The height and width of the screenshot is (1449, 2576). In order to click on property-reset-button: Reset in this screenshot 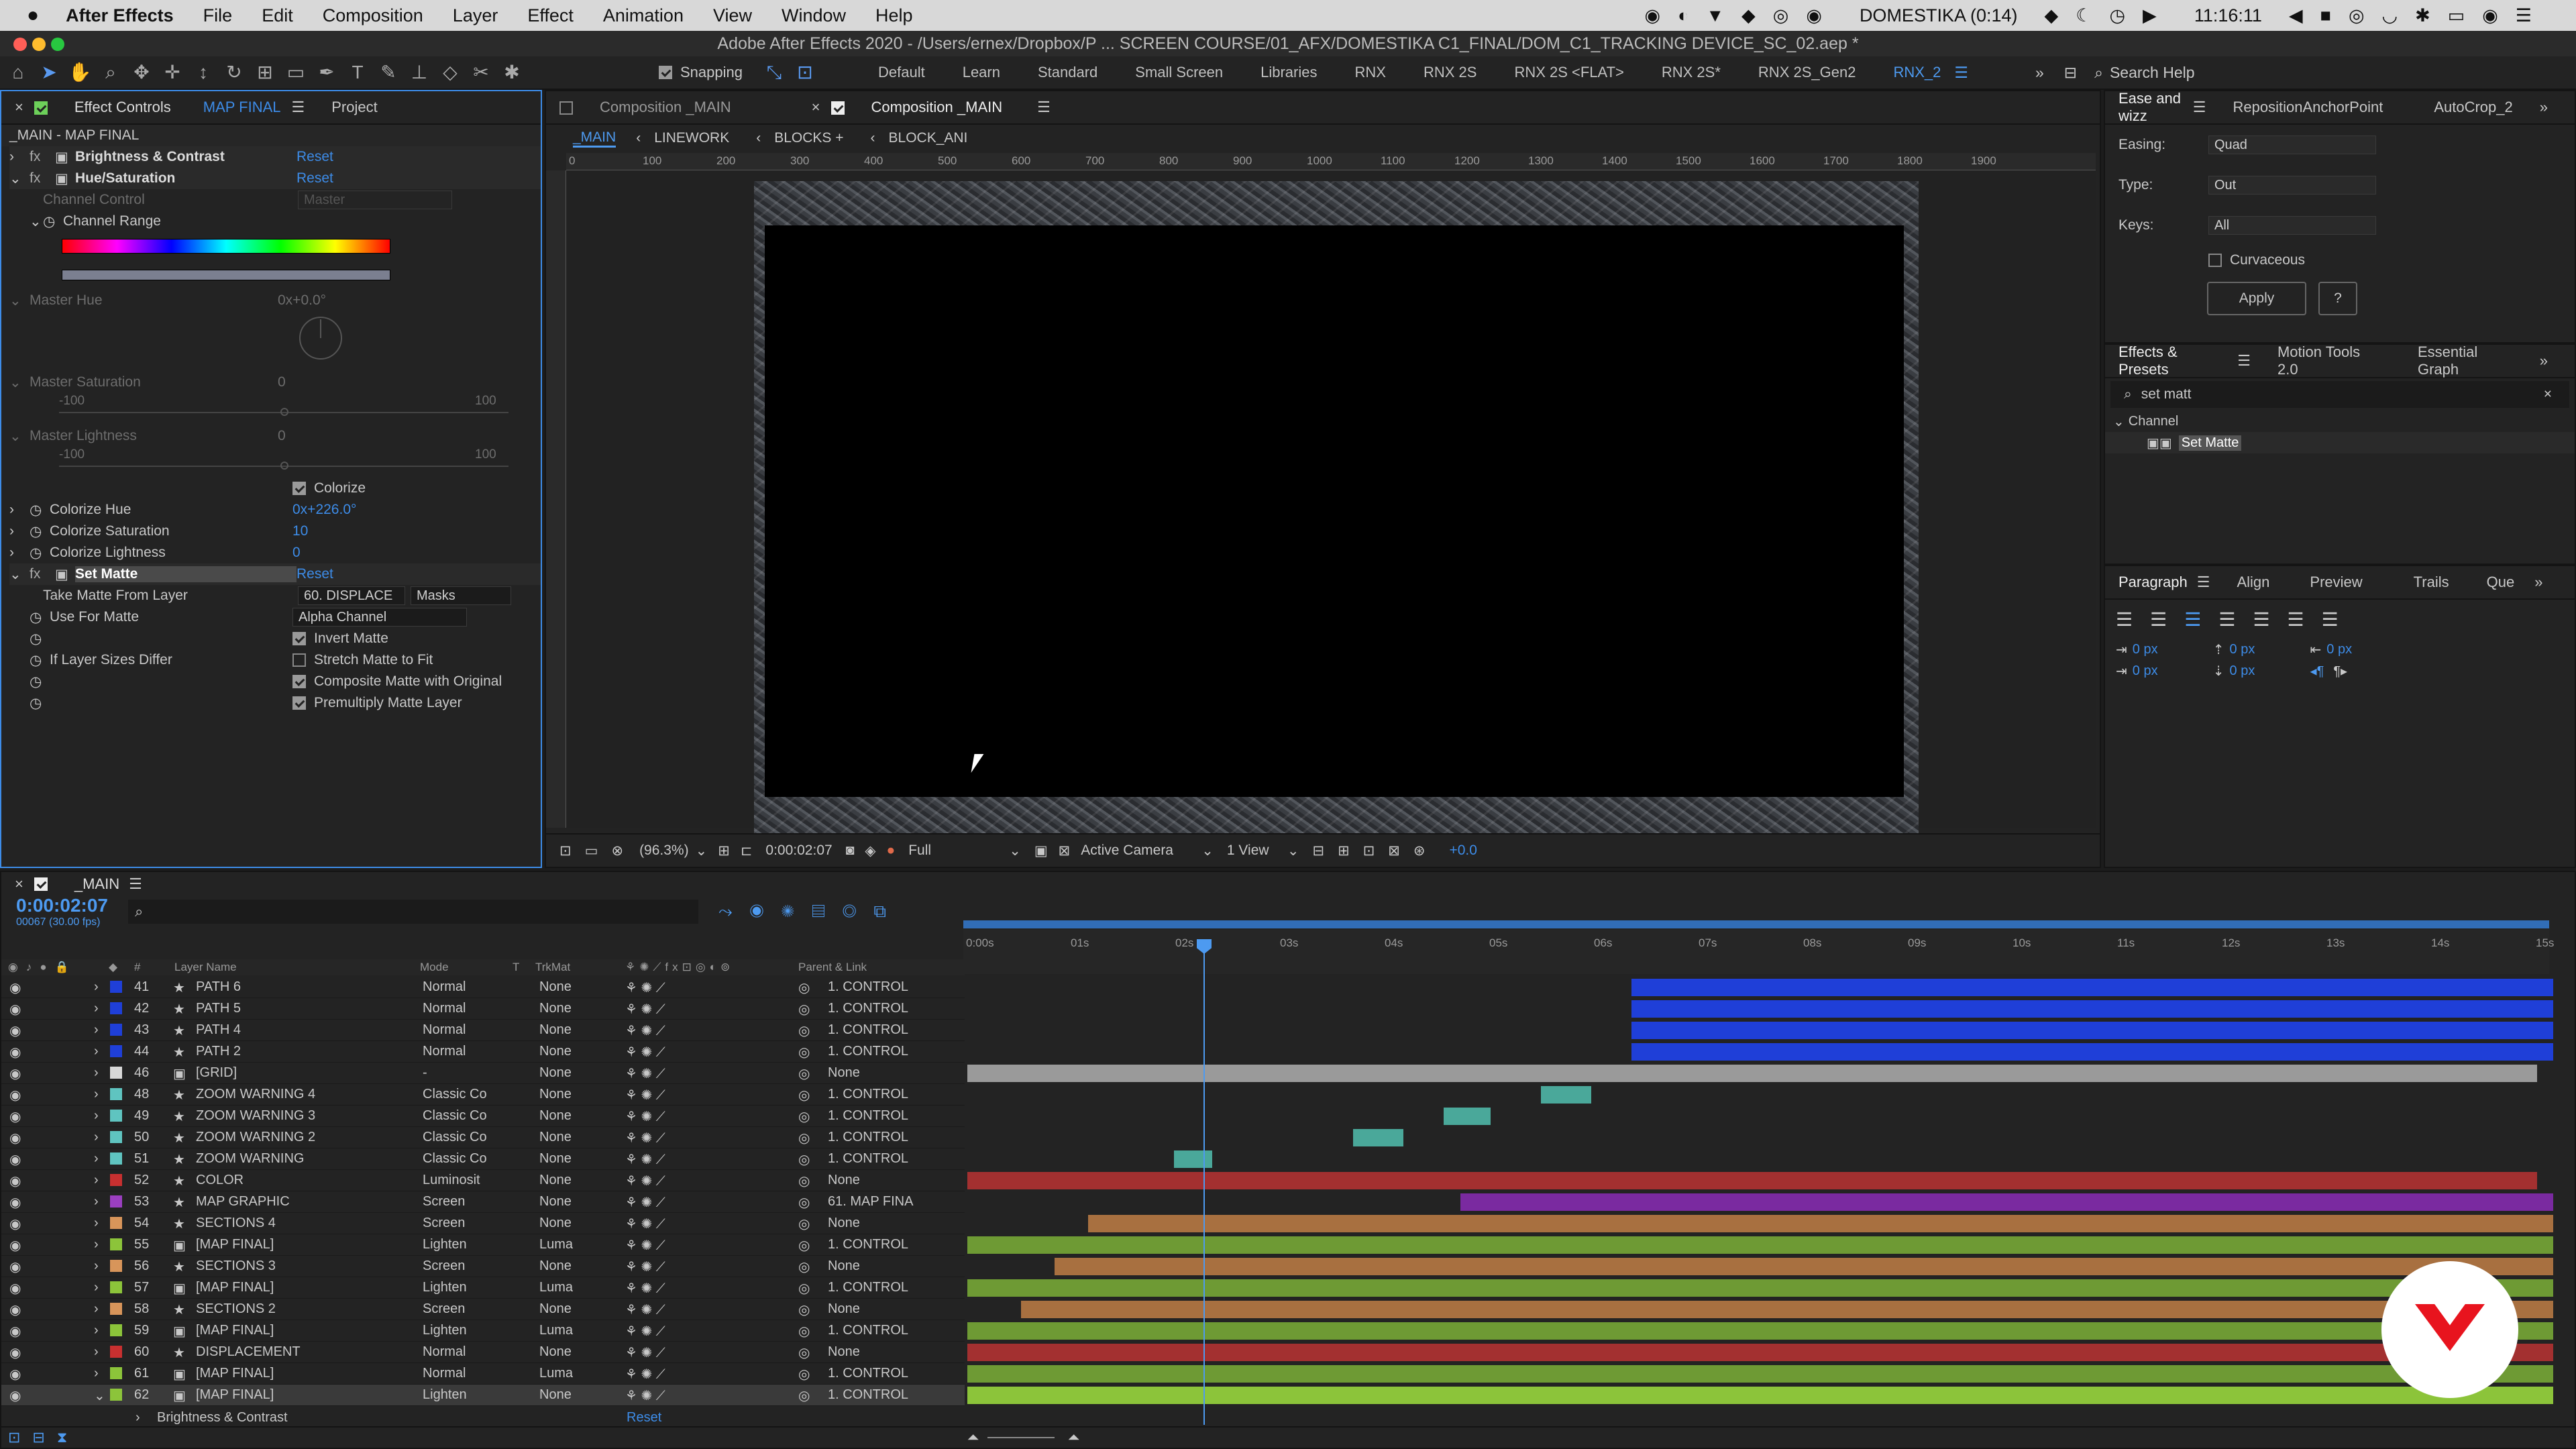, I will do `click(644, 1418)`.